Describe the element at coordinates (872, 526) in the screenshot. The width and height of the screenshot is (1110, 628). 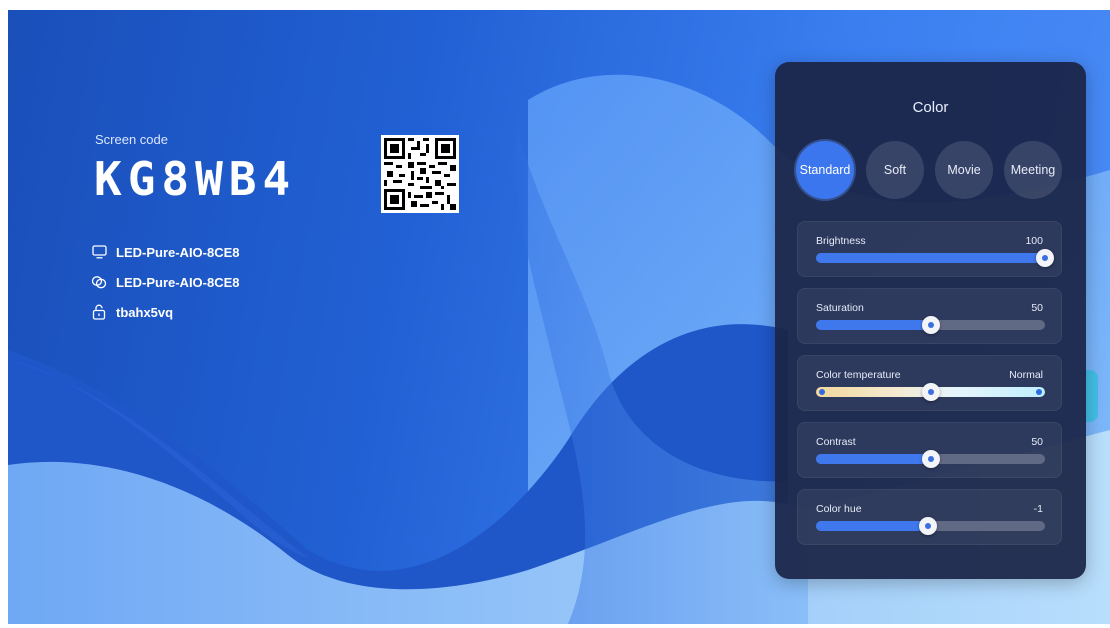
I see `color-hue-fill` at that location.